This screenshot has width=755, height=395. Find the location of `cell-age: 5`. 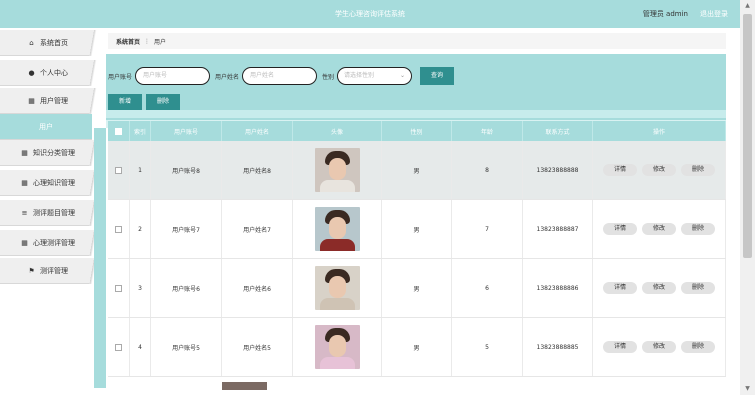

cell-age: 5 is located at coordinates (487, 347).